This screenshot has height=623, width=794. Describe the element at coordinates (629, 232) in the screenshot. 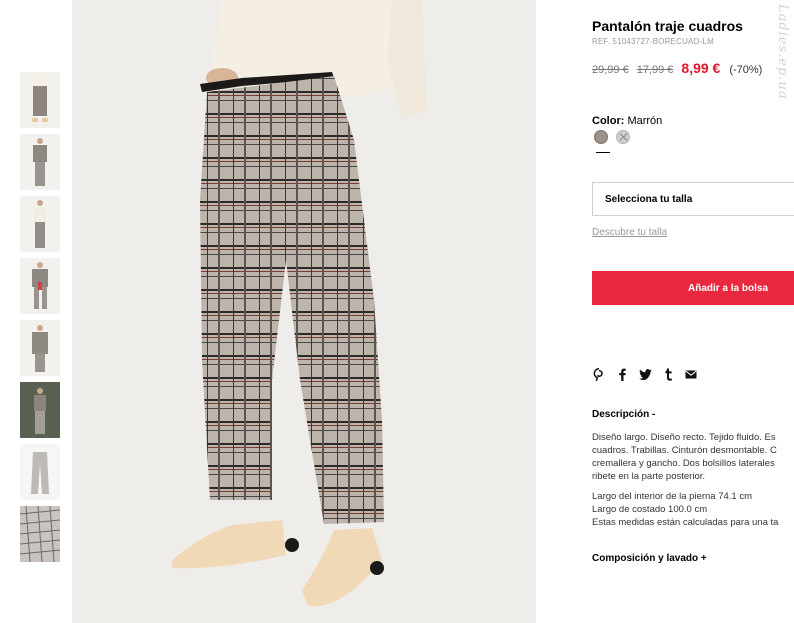

I see `size-guide-link: Descubre tu talla` at that location.